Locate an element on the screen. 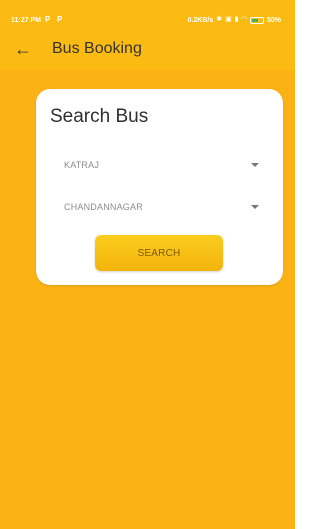 This screenshot has width=320, height=529. back-arrow-glyph: ← is located at coordinates (23, 48).